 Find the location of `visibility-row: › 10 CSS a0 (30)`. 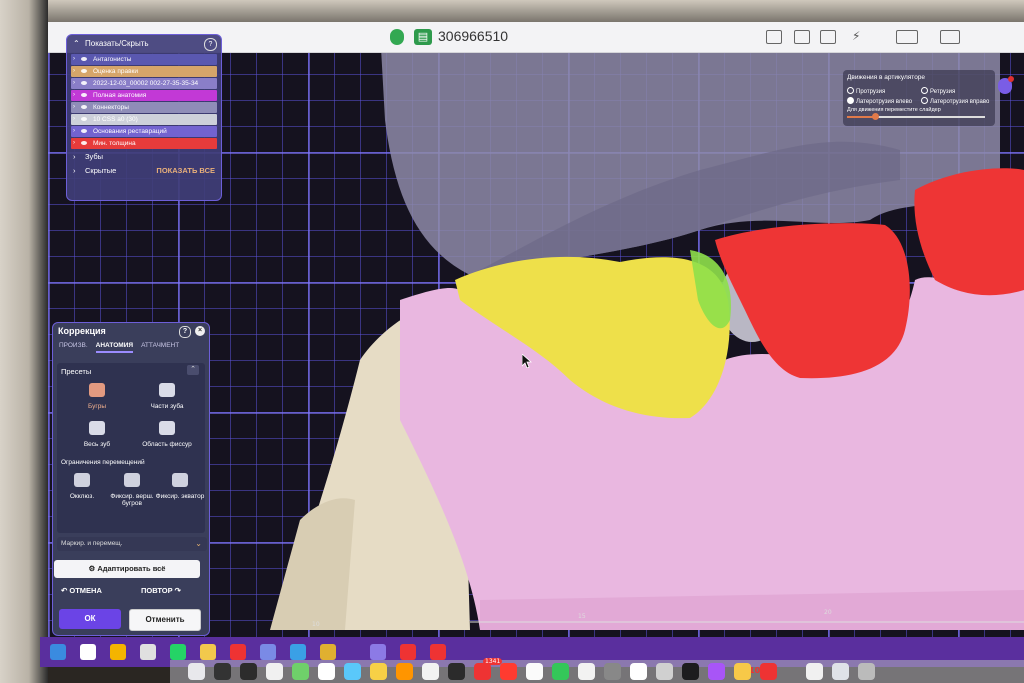

visibility-row: › 10 CSS a0 (30) is located at coordinates (144, 119).